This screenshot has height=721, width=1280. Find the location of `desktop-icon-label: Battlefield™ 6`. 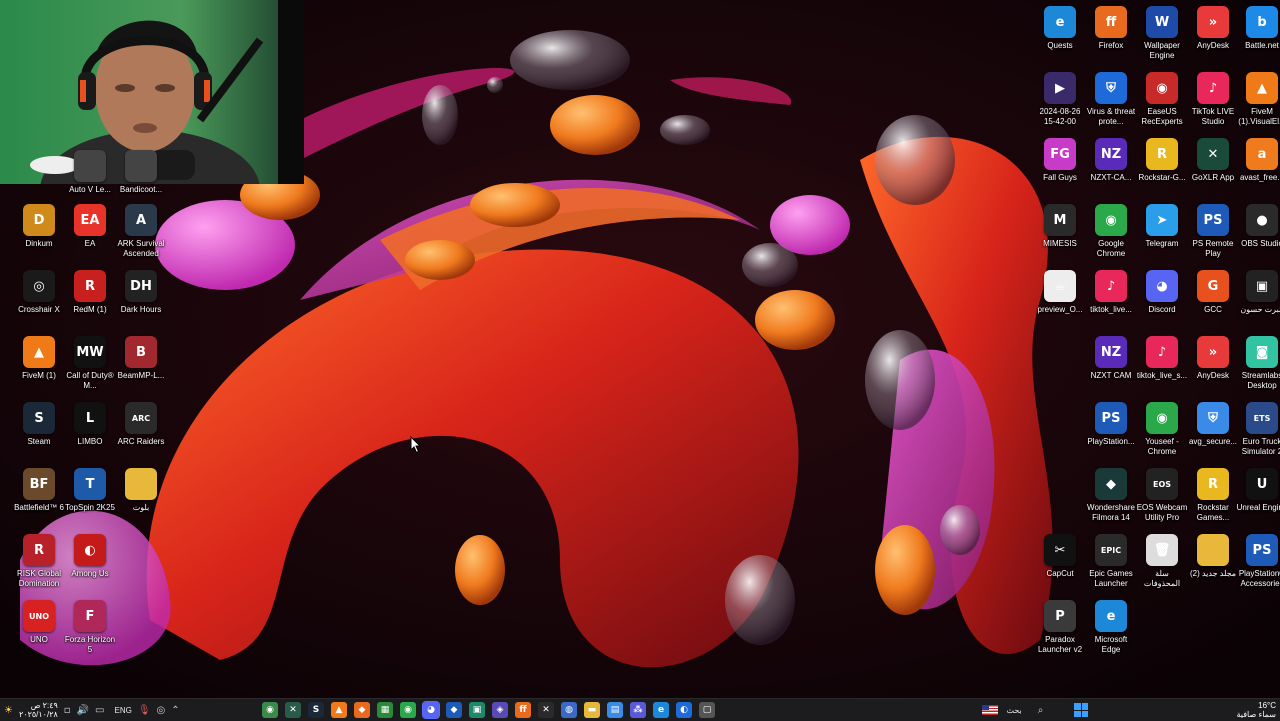

desktop-icon-label: Battlefield™ 6 is located at coordinates (39, 507).